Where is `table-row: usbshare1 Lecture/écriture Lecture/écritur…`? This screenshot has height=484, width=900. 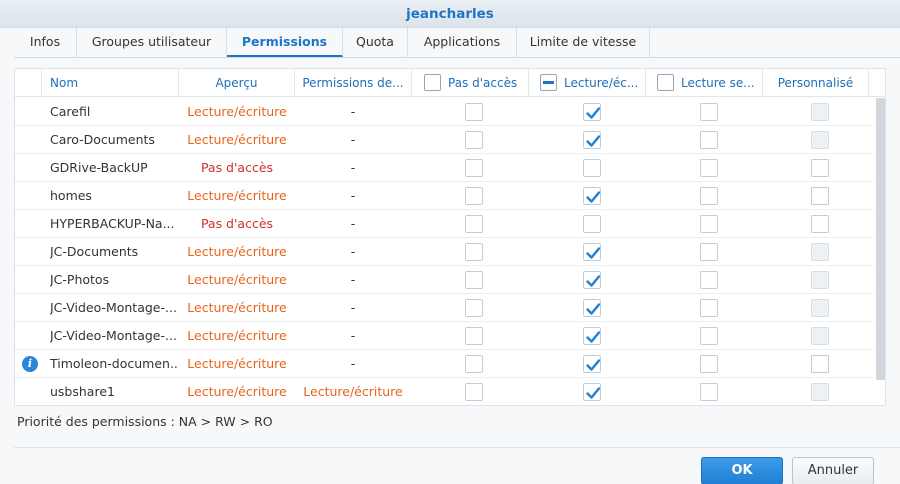 table-row: usbshare1 Lecture/écriture Lecture/écritur… is located at coordinates (444, 391).